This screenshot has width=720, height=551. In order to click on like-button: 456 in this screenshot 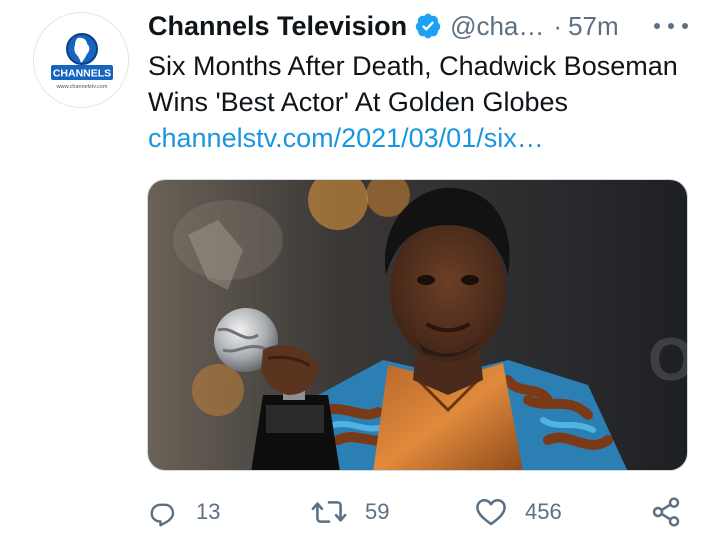, I will do `click(518, 512)`.